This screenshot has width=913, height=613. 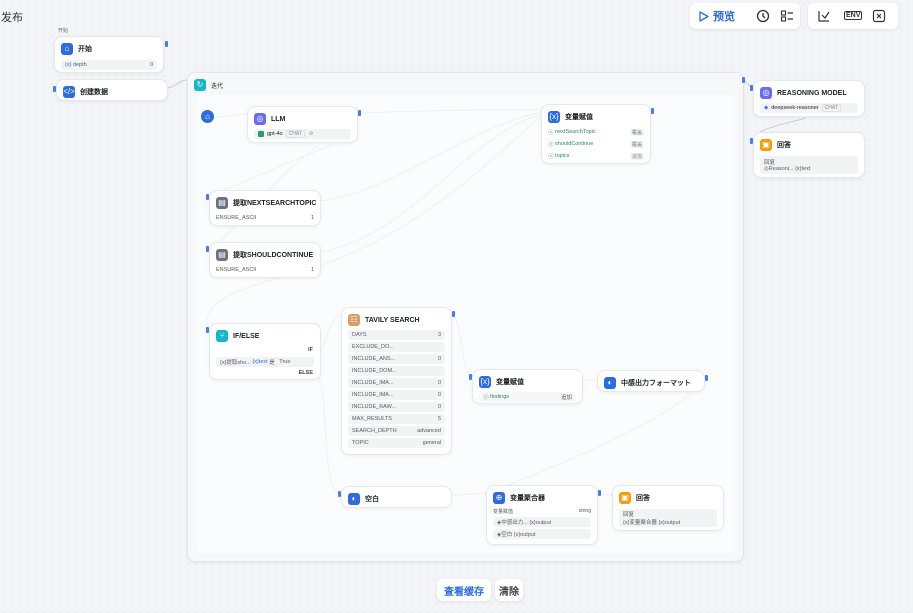 I want to click on param-name: DAYS, so click(x=359, y=335).